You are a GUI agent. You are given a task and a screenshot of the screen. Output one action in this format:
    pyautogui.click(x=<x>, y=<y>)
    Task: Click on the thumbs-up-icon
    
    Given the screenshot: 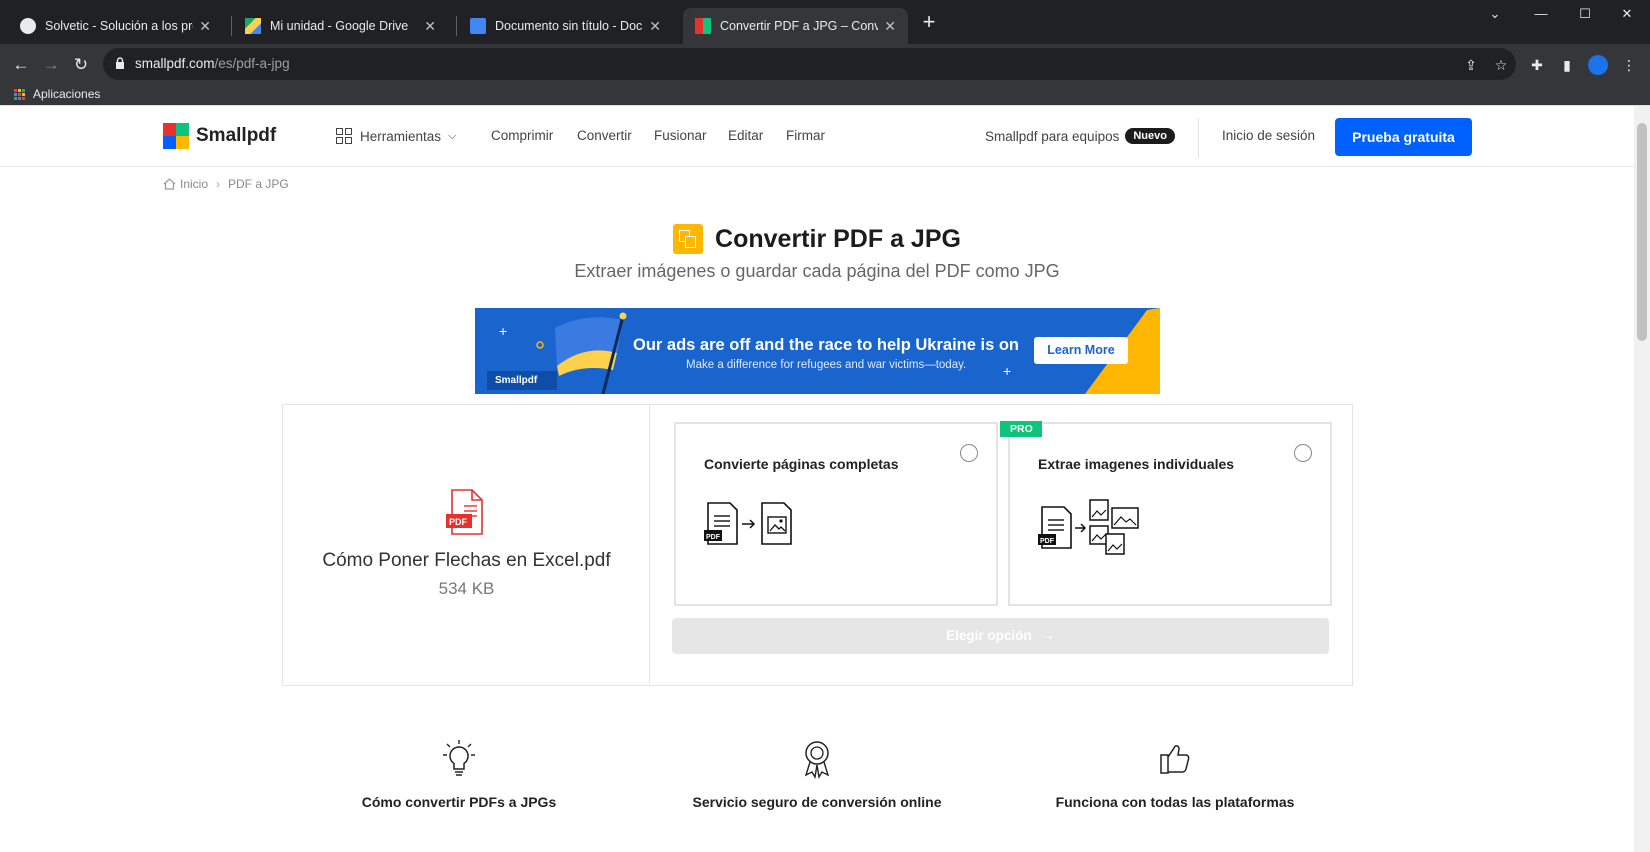 What is the action you would take?
    pyautogui.click(x=1175, y=759)
    